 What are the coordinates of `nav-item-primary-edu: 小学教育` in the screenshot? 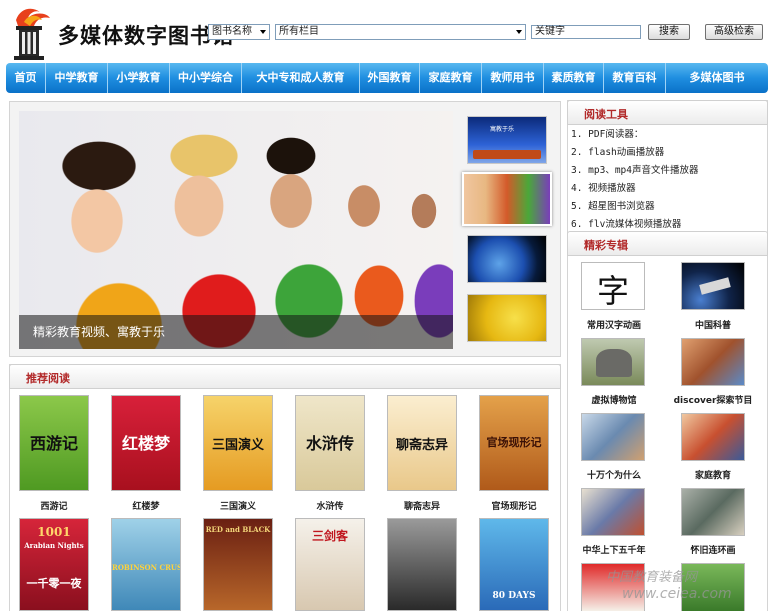 It's located at (139, 78).